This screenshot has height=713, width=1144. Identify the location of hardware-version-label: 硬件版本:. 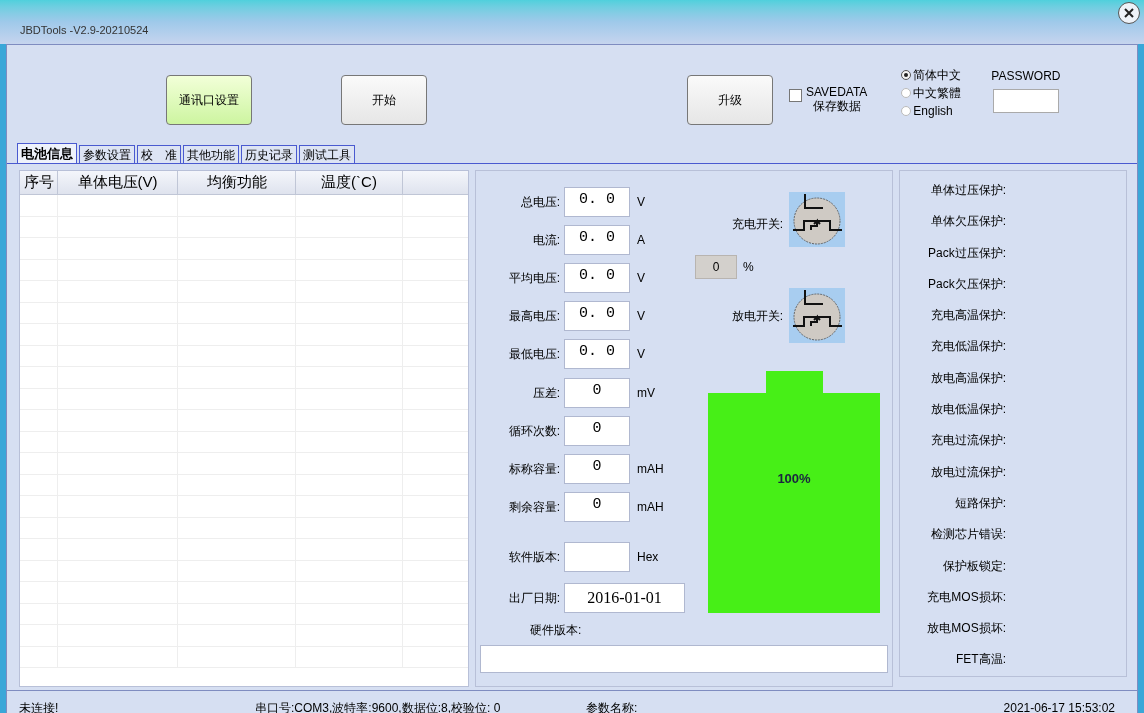
(556, 630).